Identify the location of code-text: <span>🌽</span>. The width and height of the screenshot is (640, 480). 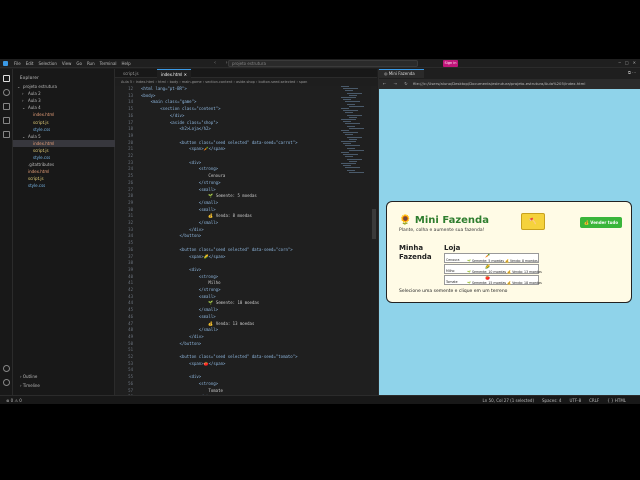
(183, 256).